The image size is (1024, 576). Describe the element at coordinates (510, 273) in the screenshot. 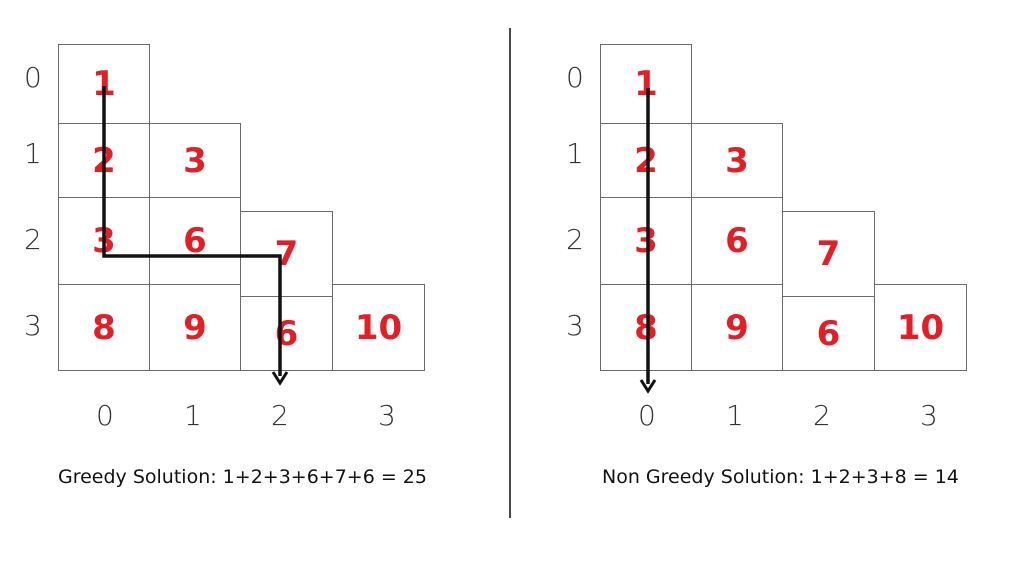

I see `panel-divider` at that location.